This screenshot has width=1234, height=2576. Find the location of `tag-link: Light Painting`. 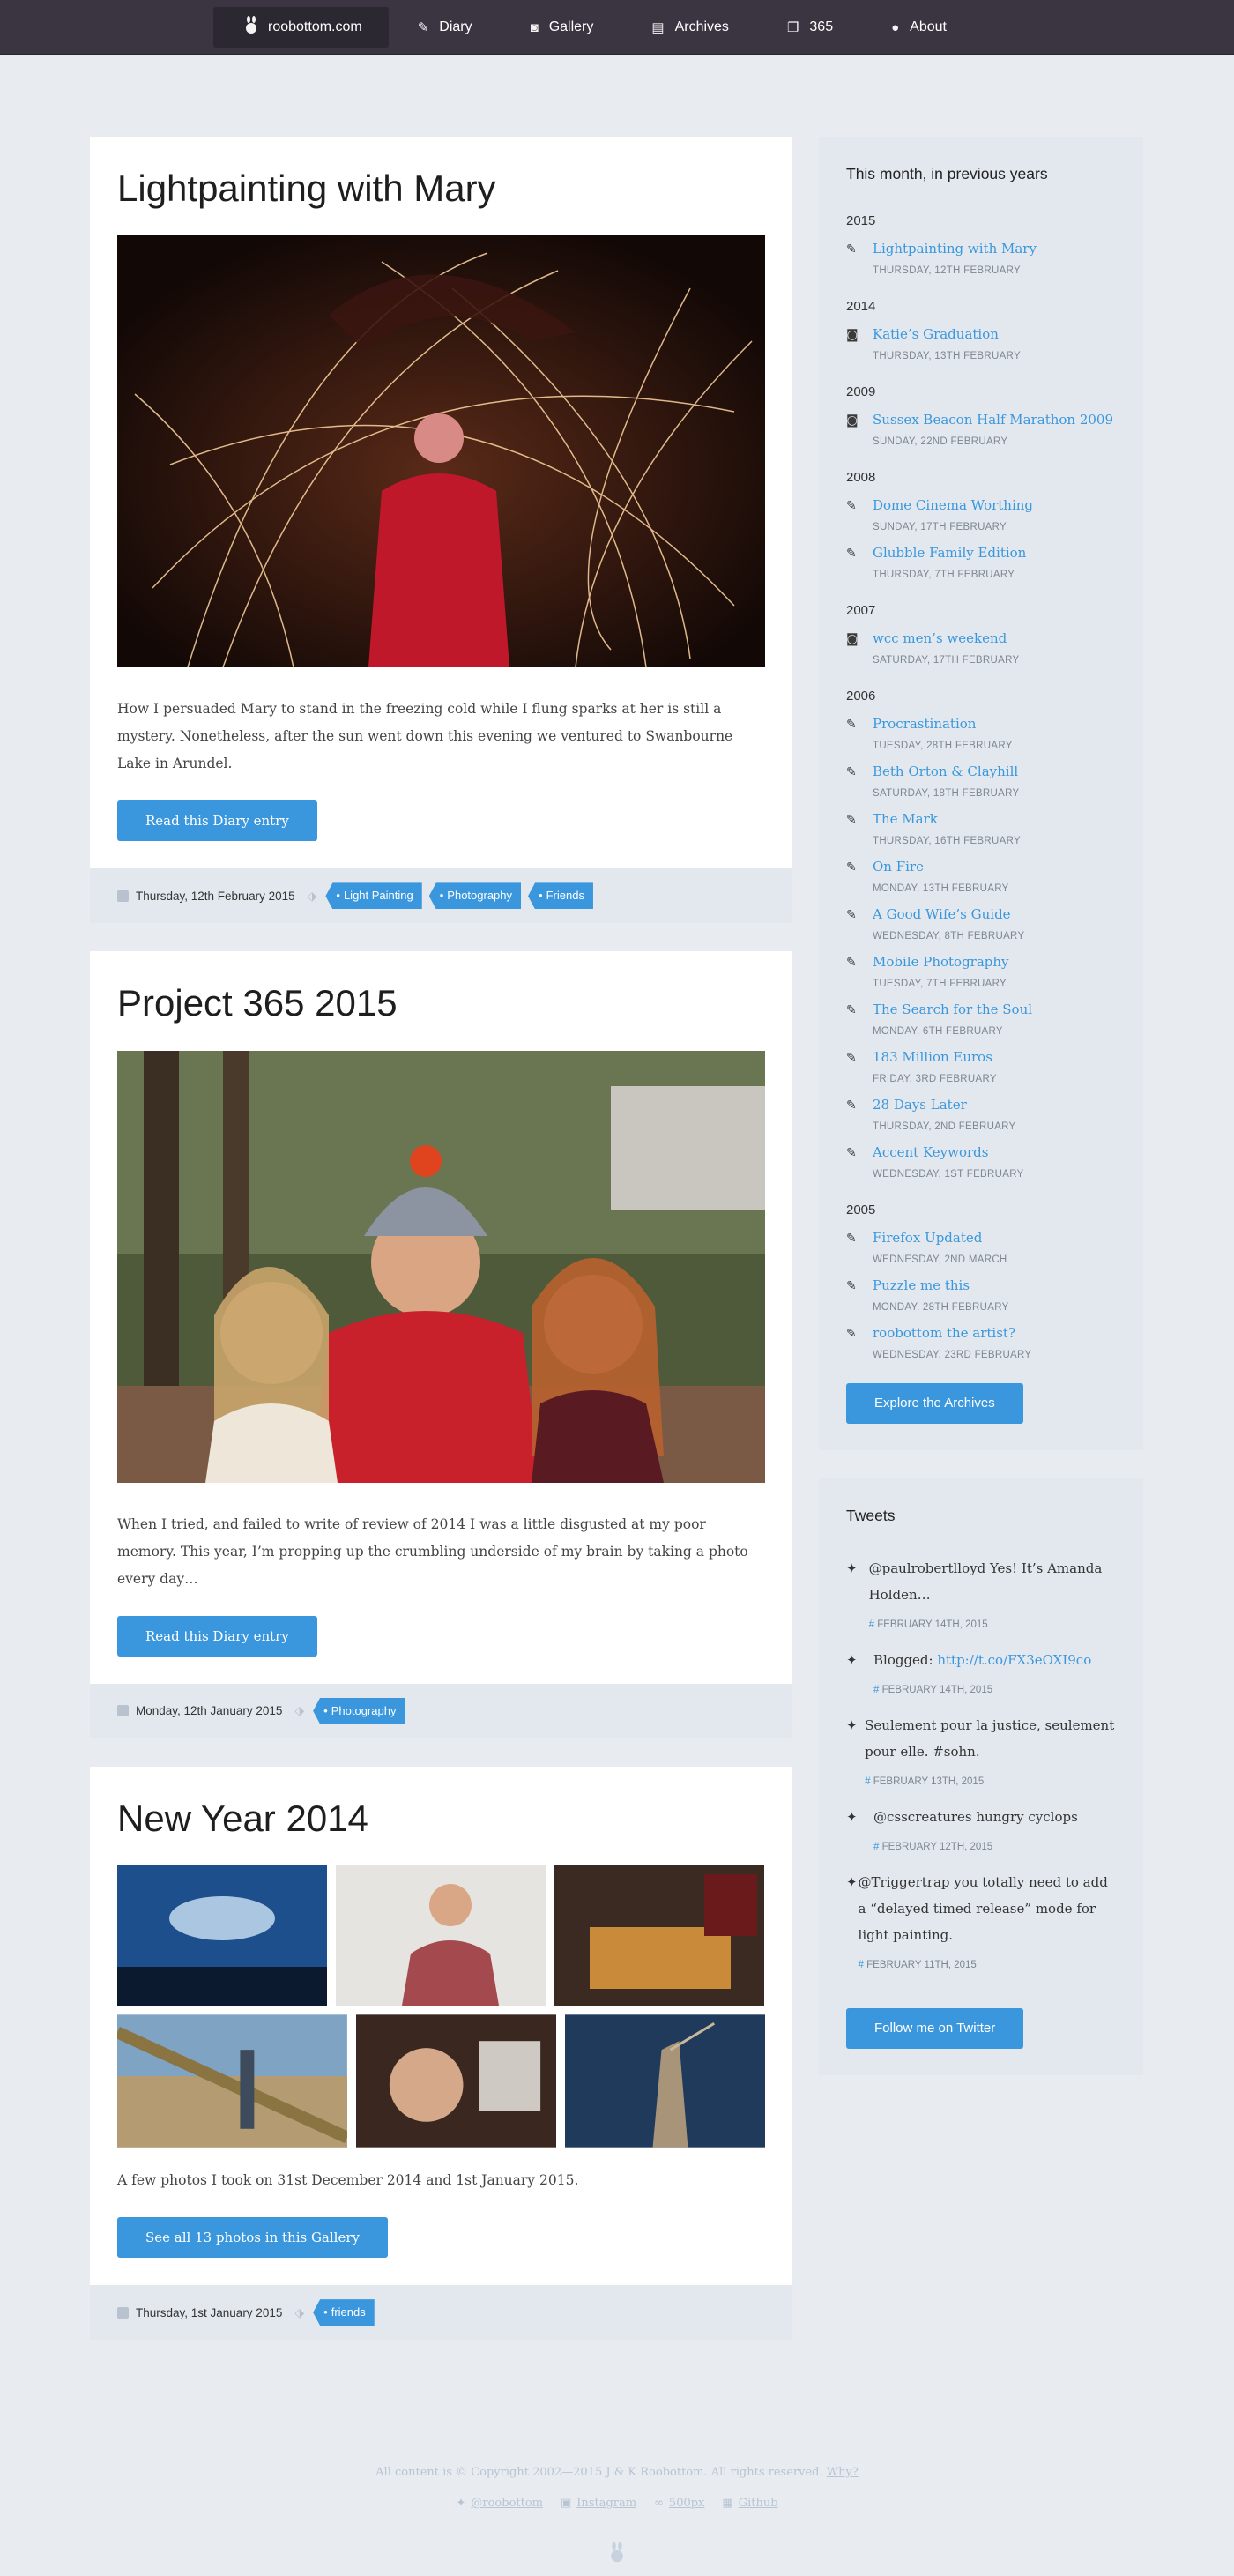

tag-link: Light Painting is located at coordinates (373, 896).